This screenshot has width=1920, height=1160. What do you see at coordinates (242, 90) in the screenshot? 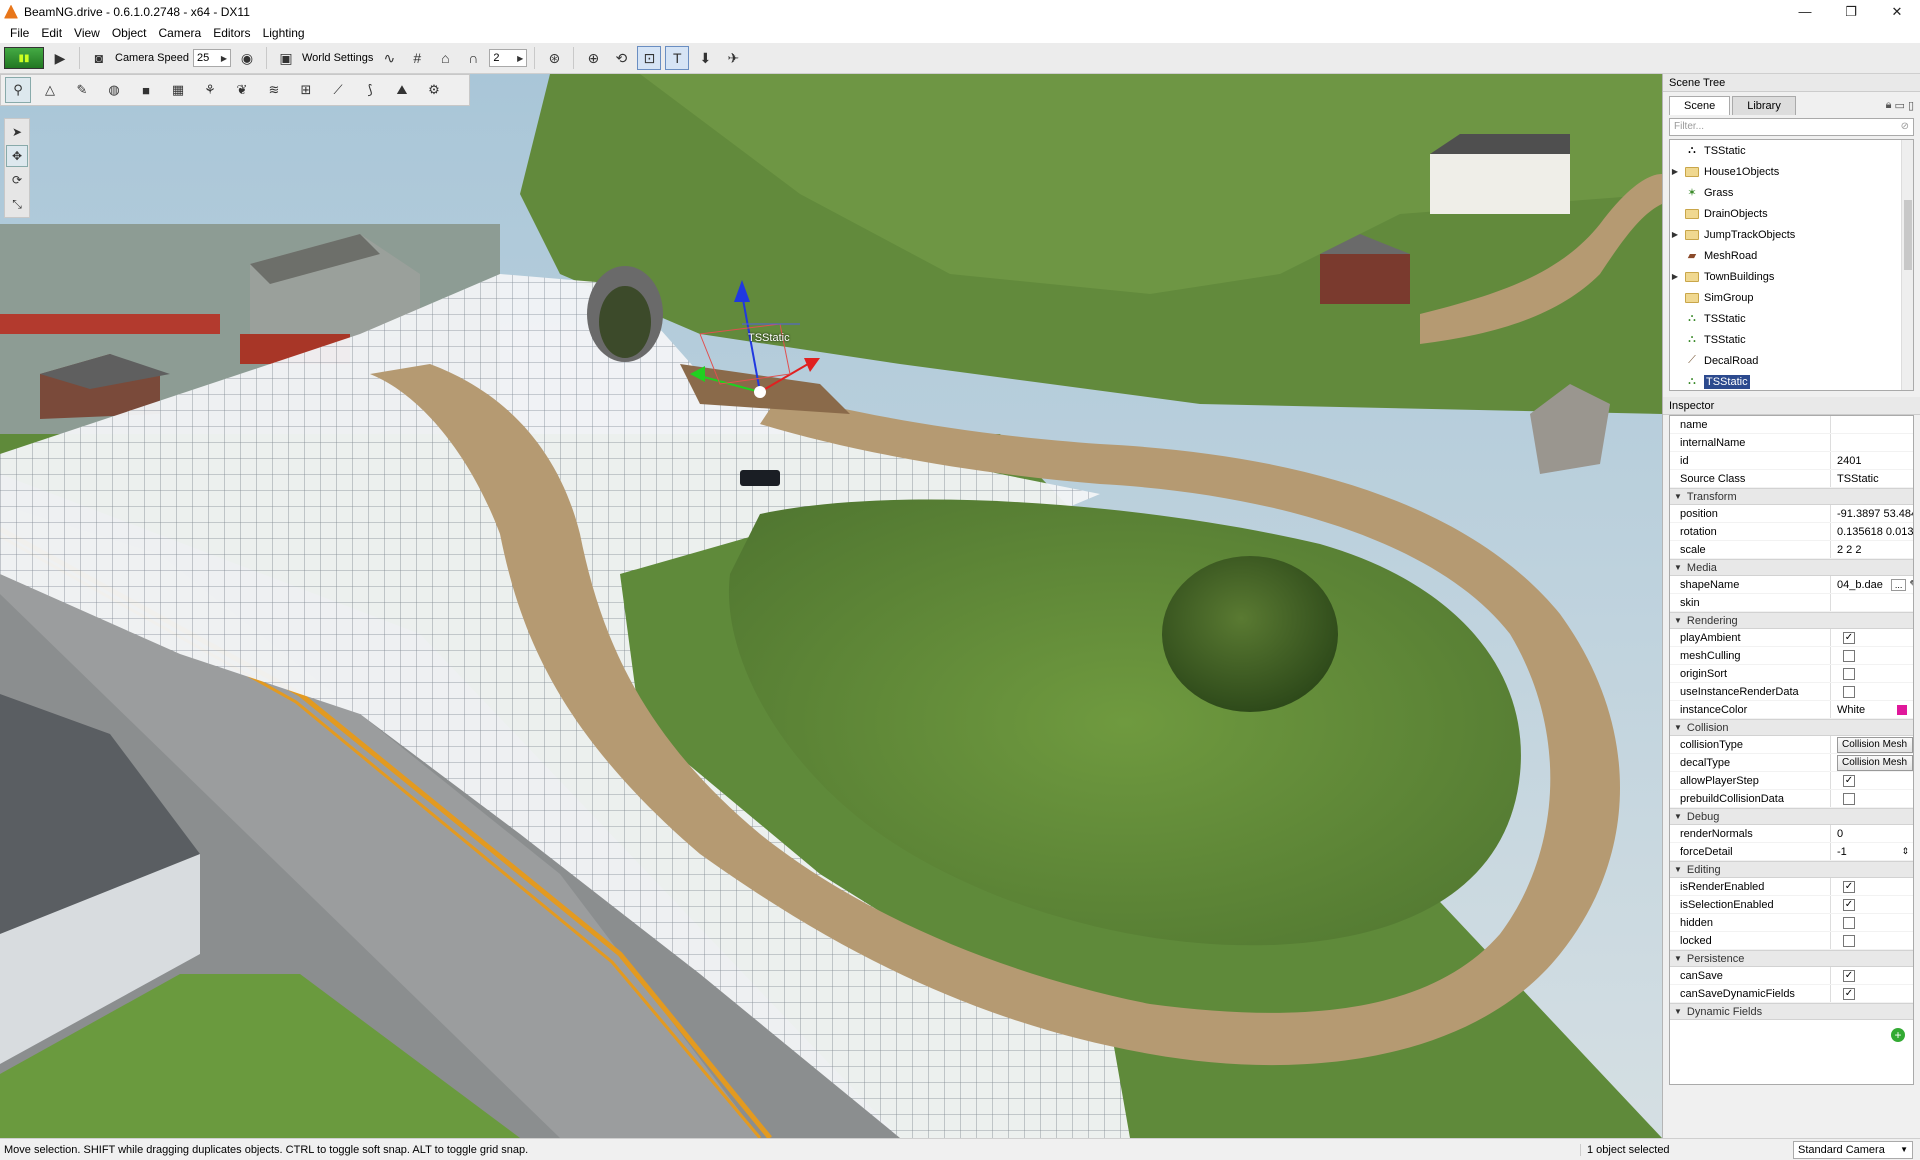
I see `forest-editor-icon: ❦` at bounding box center [242, 90].